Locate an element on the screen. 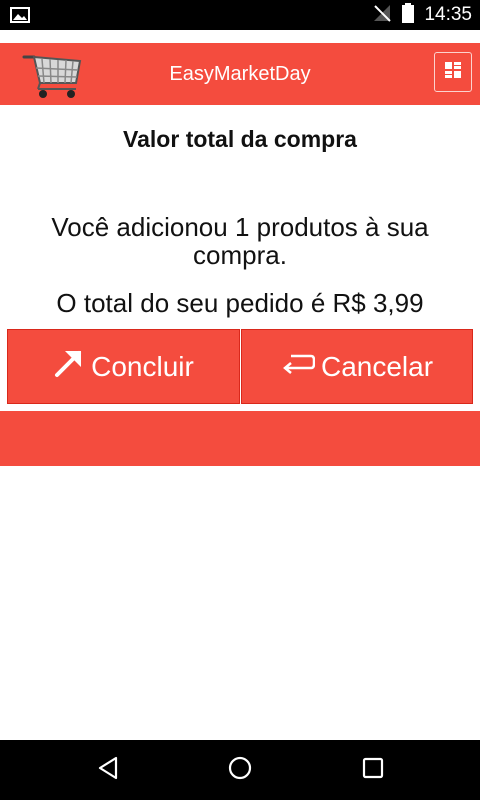  concluir-button: Concluir is located at coordinates (123, 366).